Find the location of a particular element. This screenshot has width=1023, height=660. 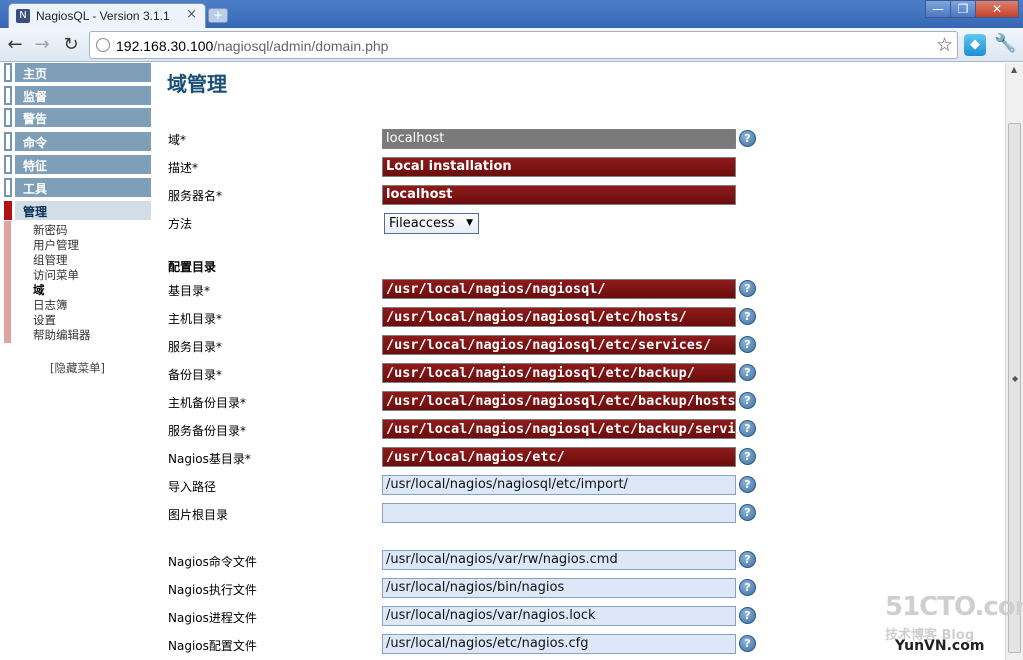

sidebar-item-label: 特征 is located at coordinates (35, 166).